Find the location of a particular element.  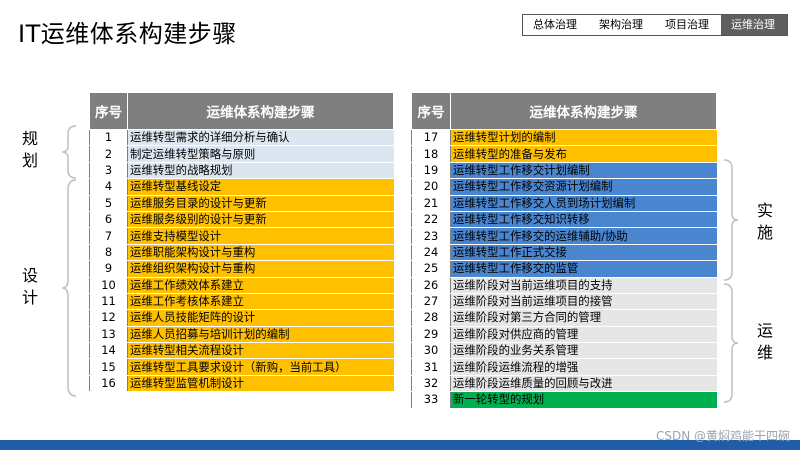

phase-label-design: 设 计 is located at coordinates (30, 287).